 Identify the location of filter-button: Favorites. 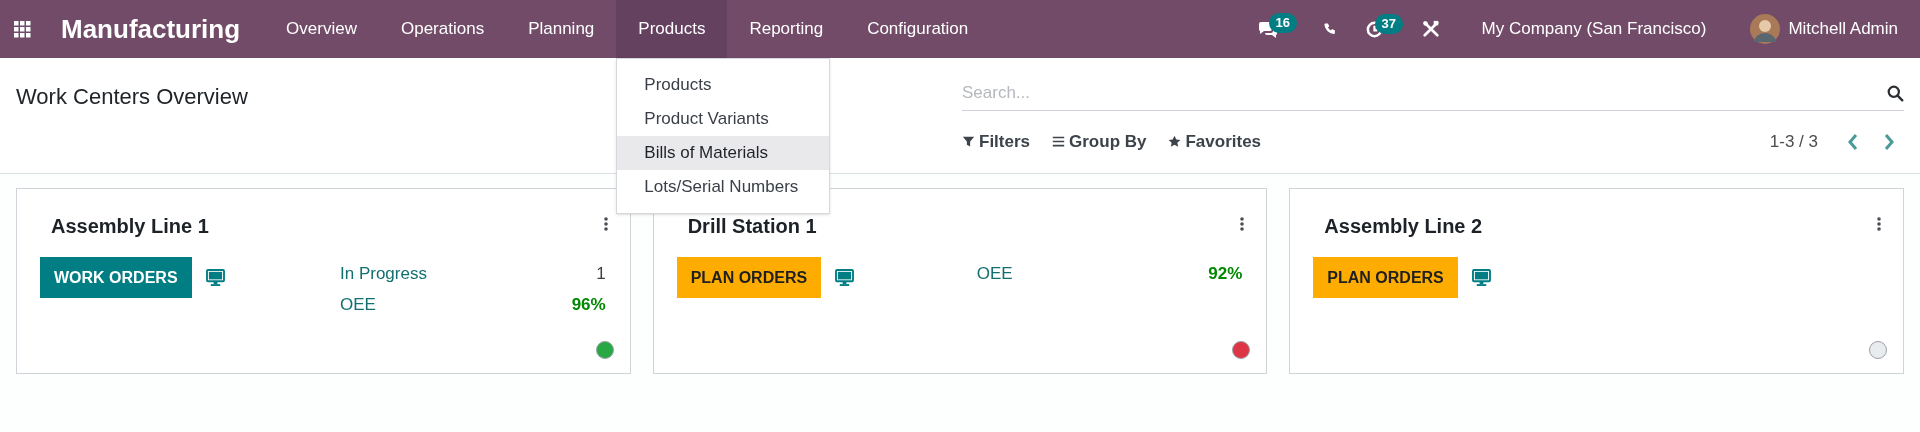
(1215, 142).